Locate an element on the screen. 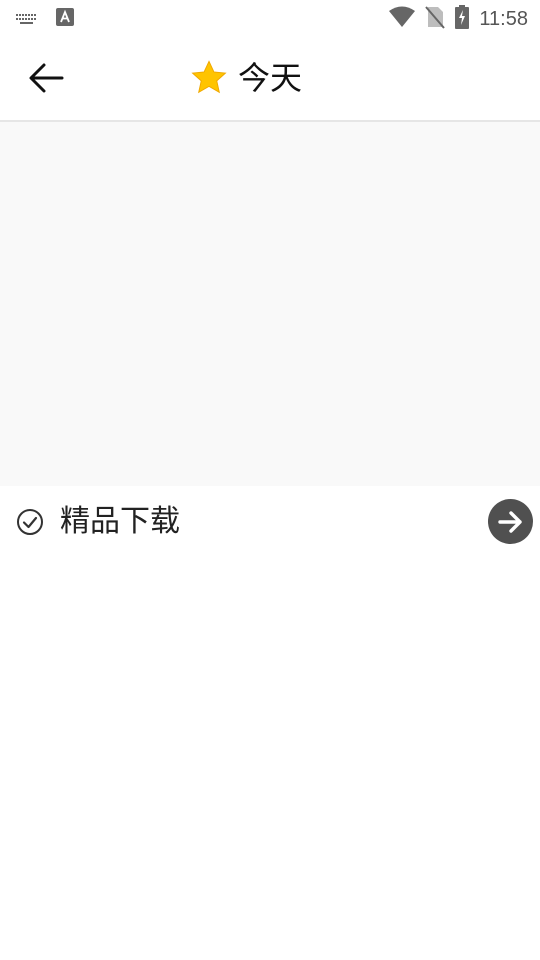 The image size is (540, 960). page-title: 今天 is located at coordinates (270, 78).